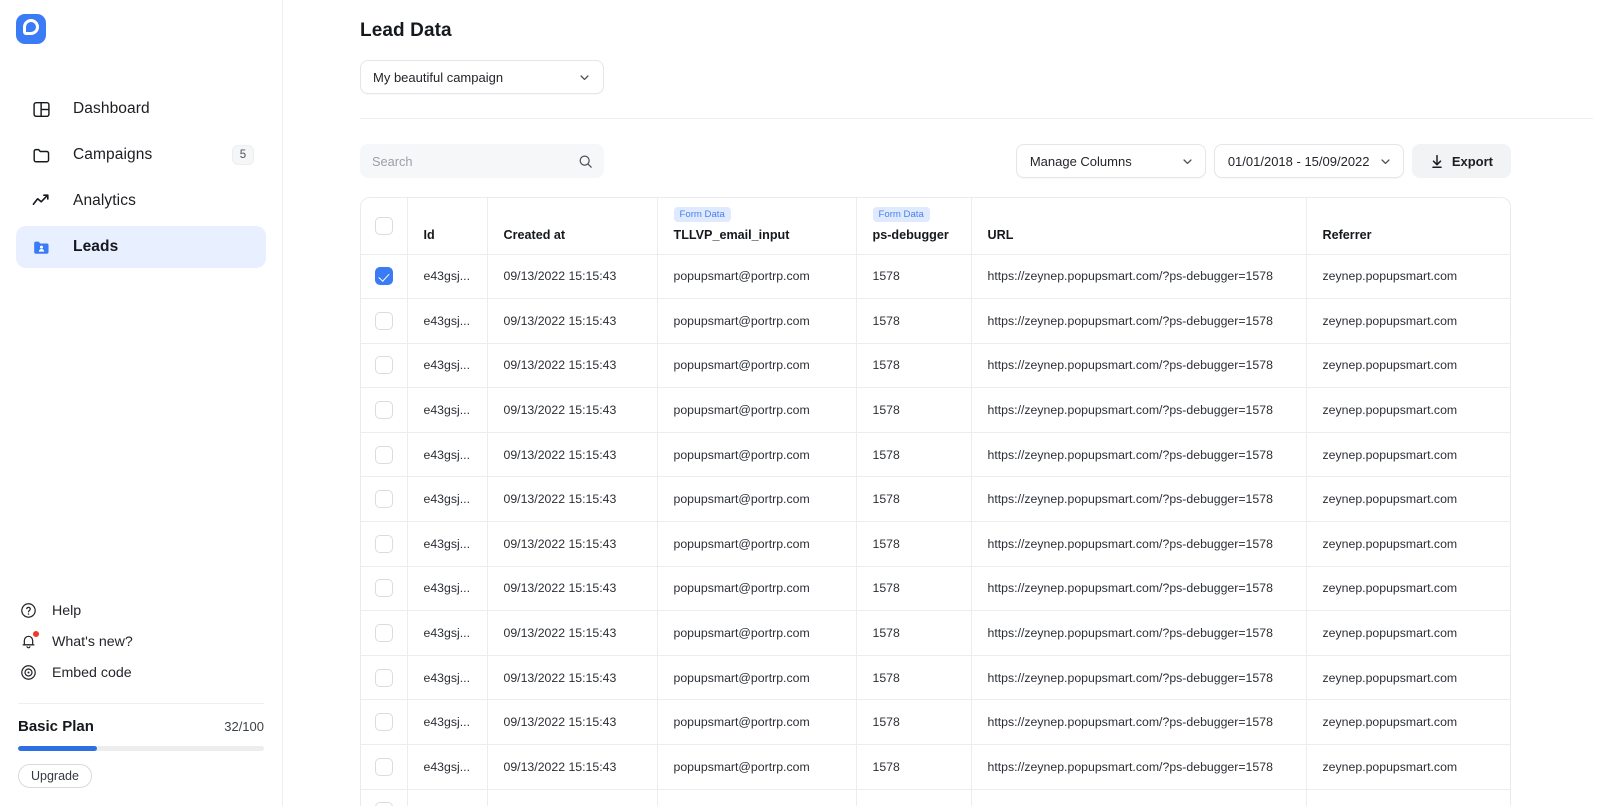  What do you see at coordinates (585, 161) in the screenshot?
I see `search-icon` at bounding box center [585, 161].